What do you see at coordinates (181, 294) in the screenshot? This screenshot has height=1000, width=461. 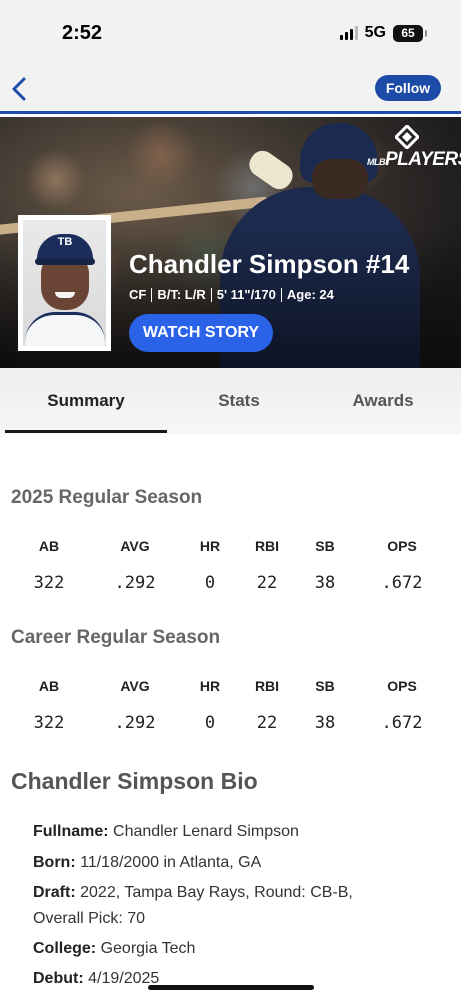 I see `player-bats-throws: B/T: L/R` at bounding box center [181, 294].